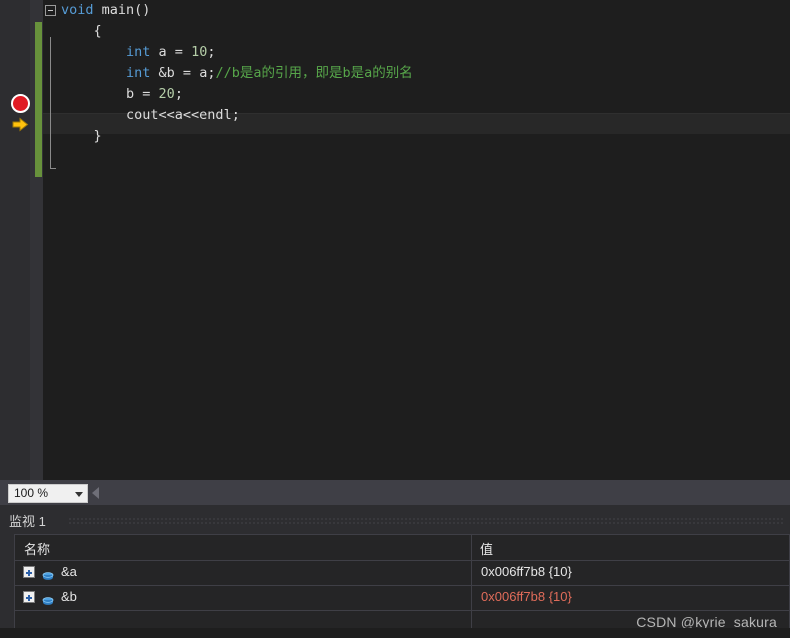 The width and height of the screenshot is (790, 638). I want to click on column-header-name: 名称, so click(37, 548).